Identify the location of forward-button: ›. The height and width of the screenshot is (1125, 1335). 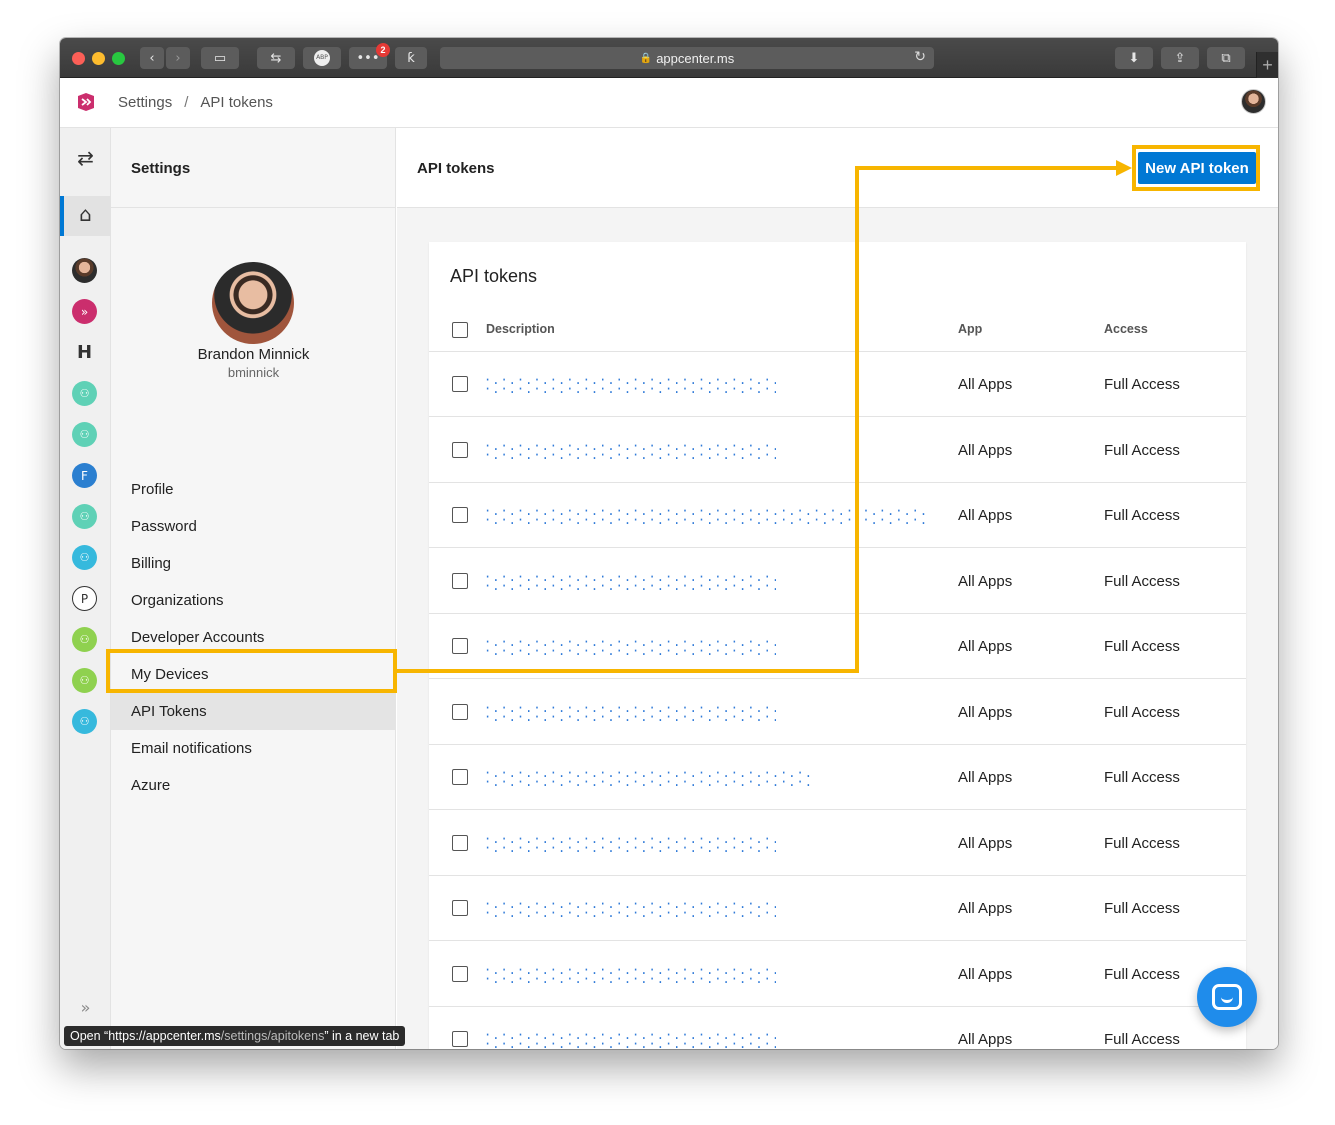
(178, 58).